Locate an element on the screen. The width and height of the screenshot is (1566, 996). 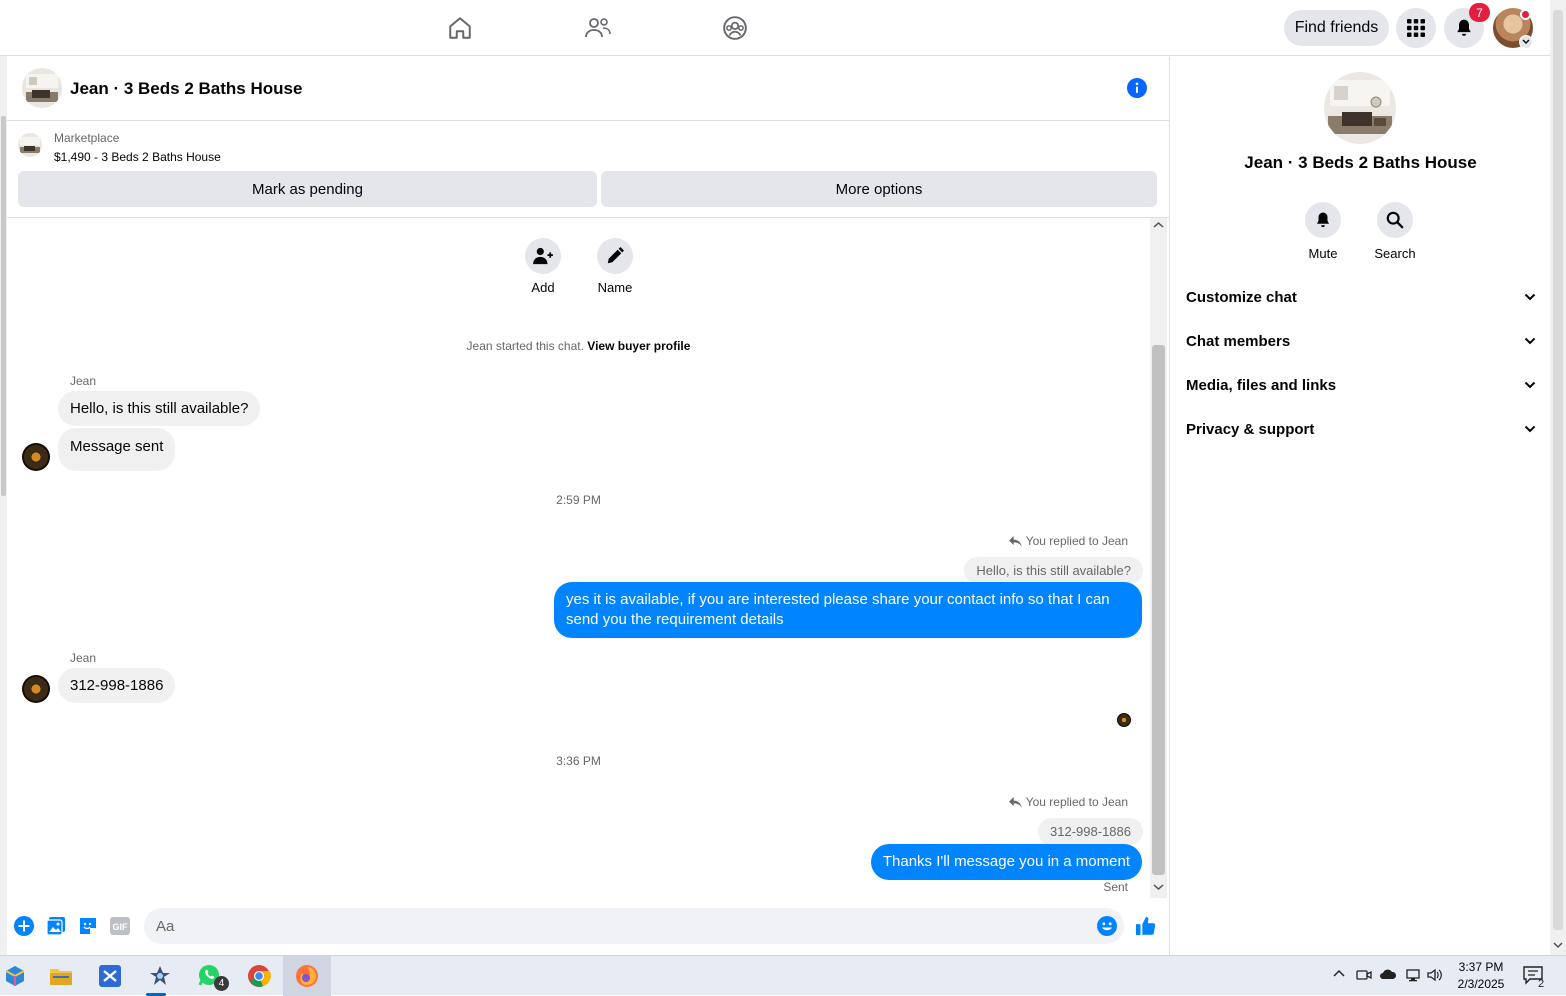
profile-status-dot is located at coordinates (1525, 14).